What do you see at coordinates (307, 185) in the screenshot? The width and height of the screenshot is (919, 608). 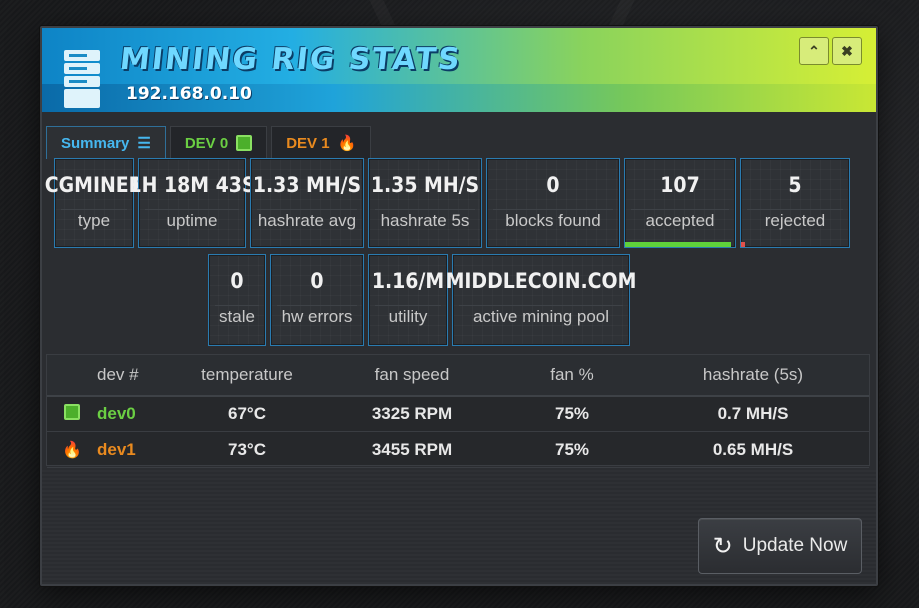 I see `stat-value: 1.33 MH/S` at bounding box center [307, 185].